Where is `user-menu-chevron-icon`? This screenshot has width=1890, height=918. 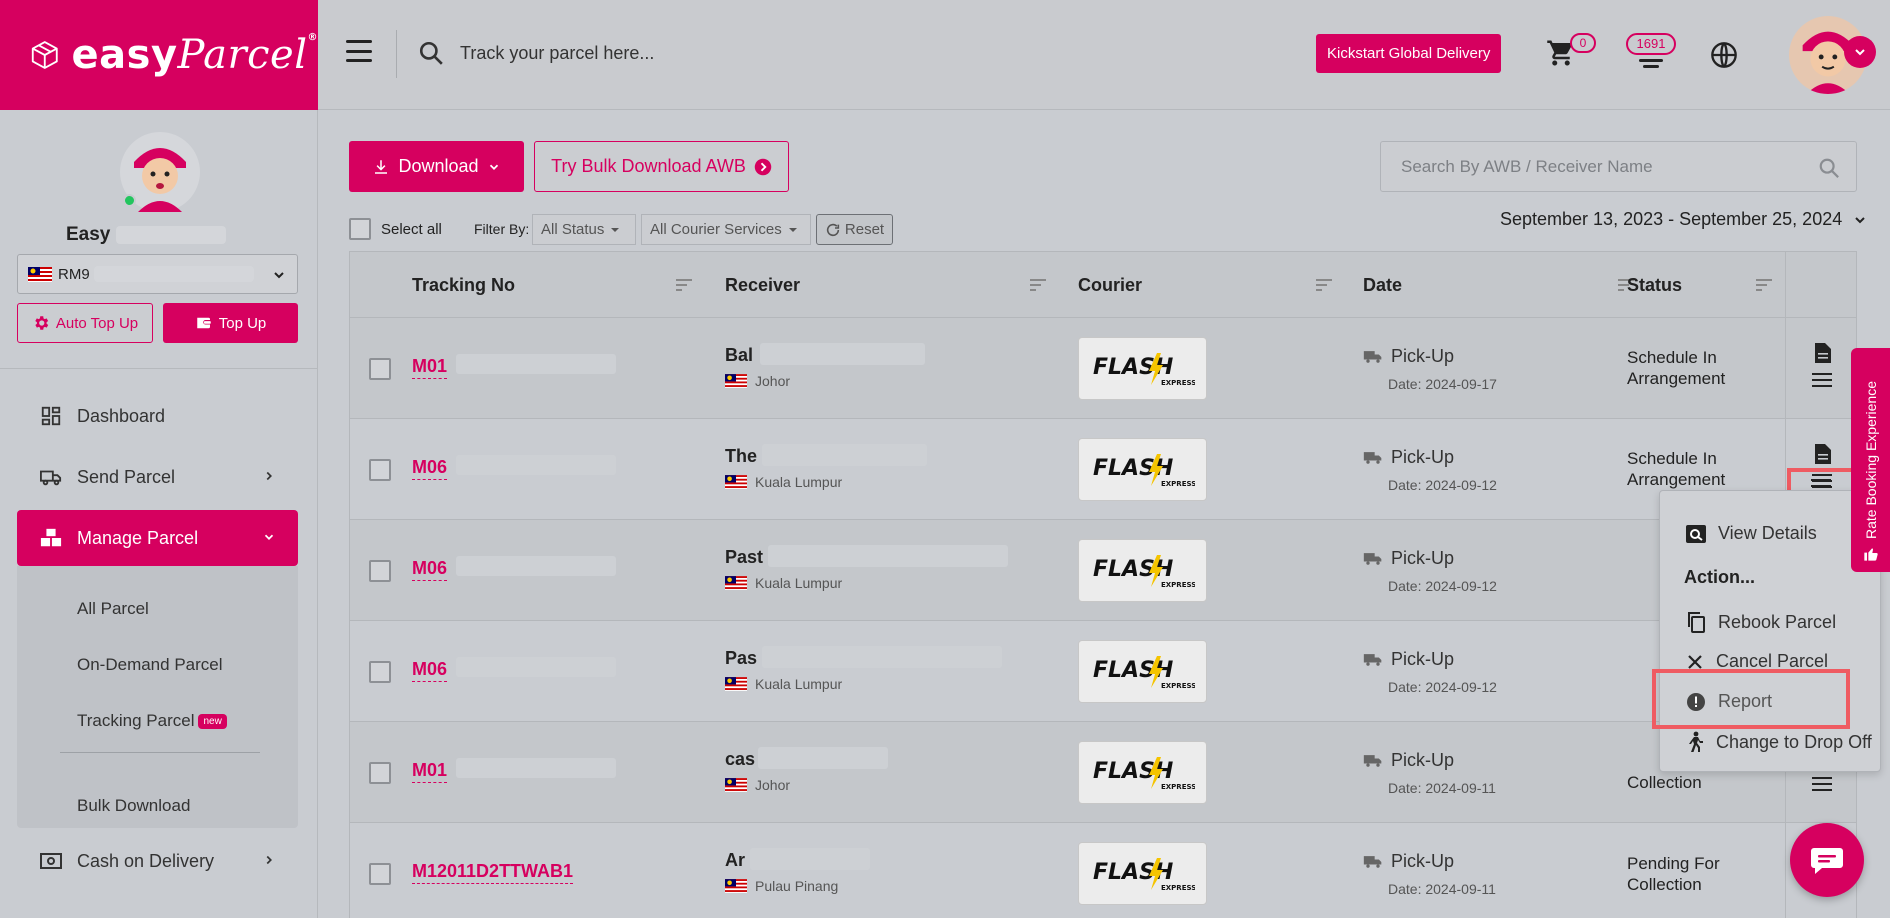
user-menu-chevron-icon is located at coordinates (1860, 52).